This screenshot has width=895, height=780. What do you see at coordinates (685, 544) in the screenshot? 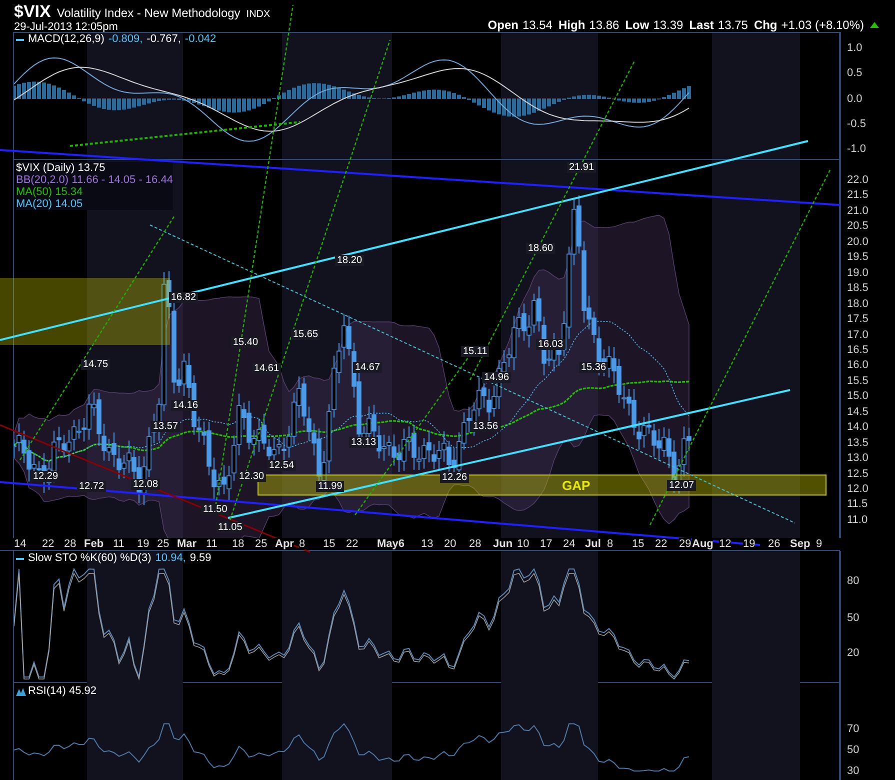
I see `date-label: 29` at bounding box center [685, 544].